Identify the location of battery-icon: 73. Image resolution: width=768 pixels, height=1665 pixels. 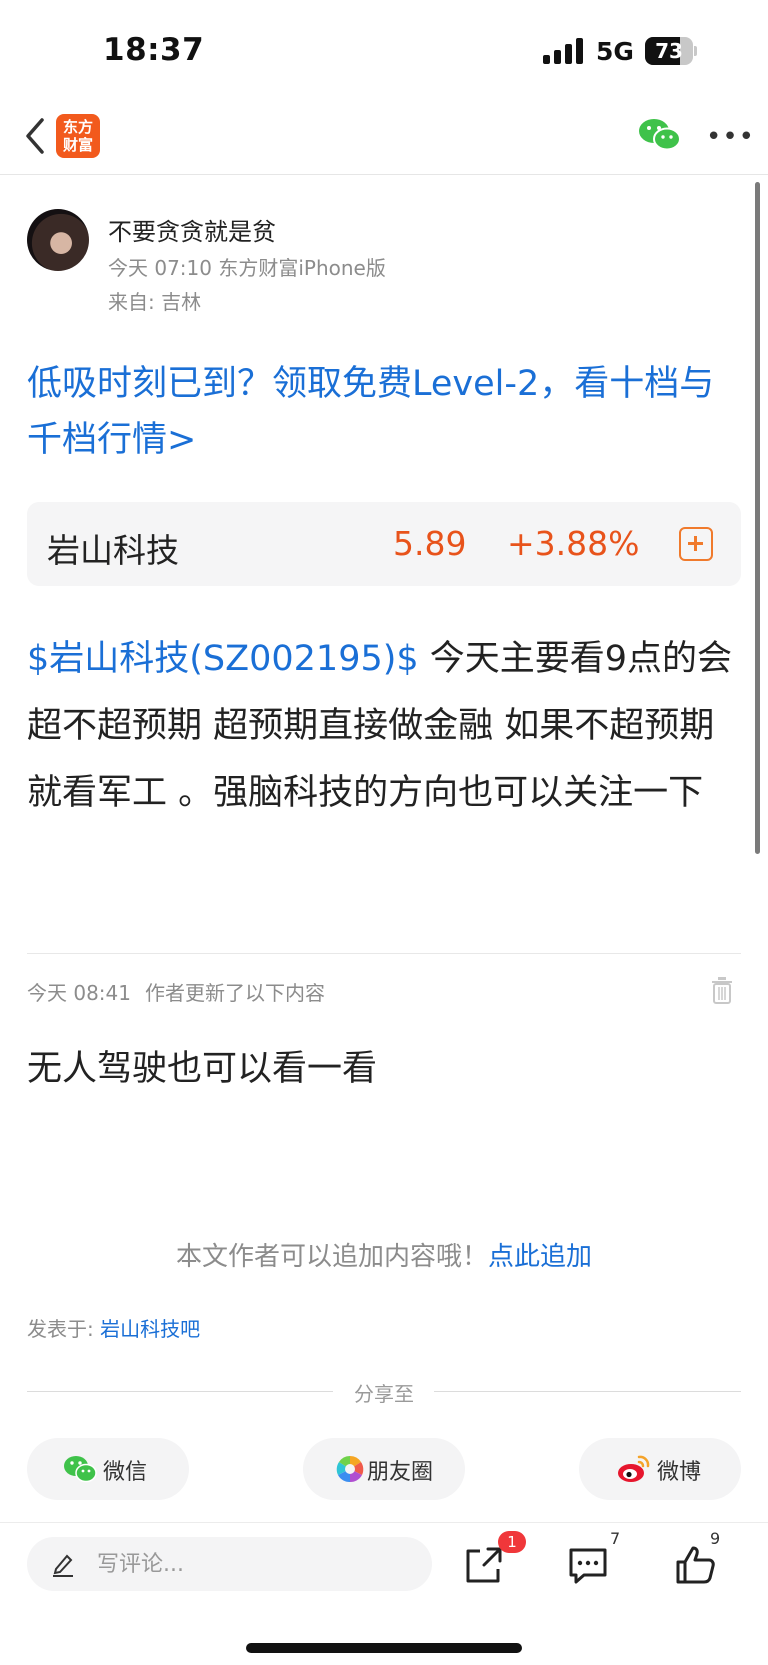
(671, 51).